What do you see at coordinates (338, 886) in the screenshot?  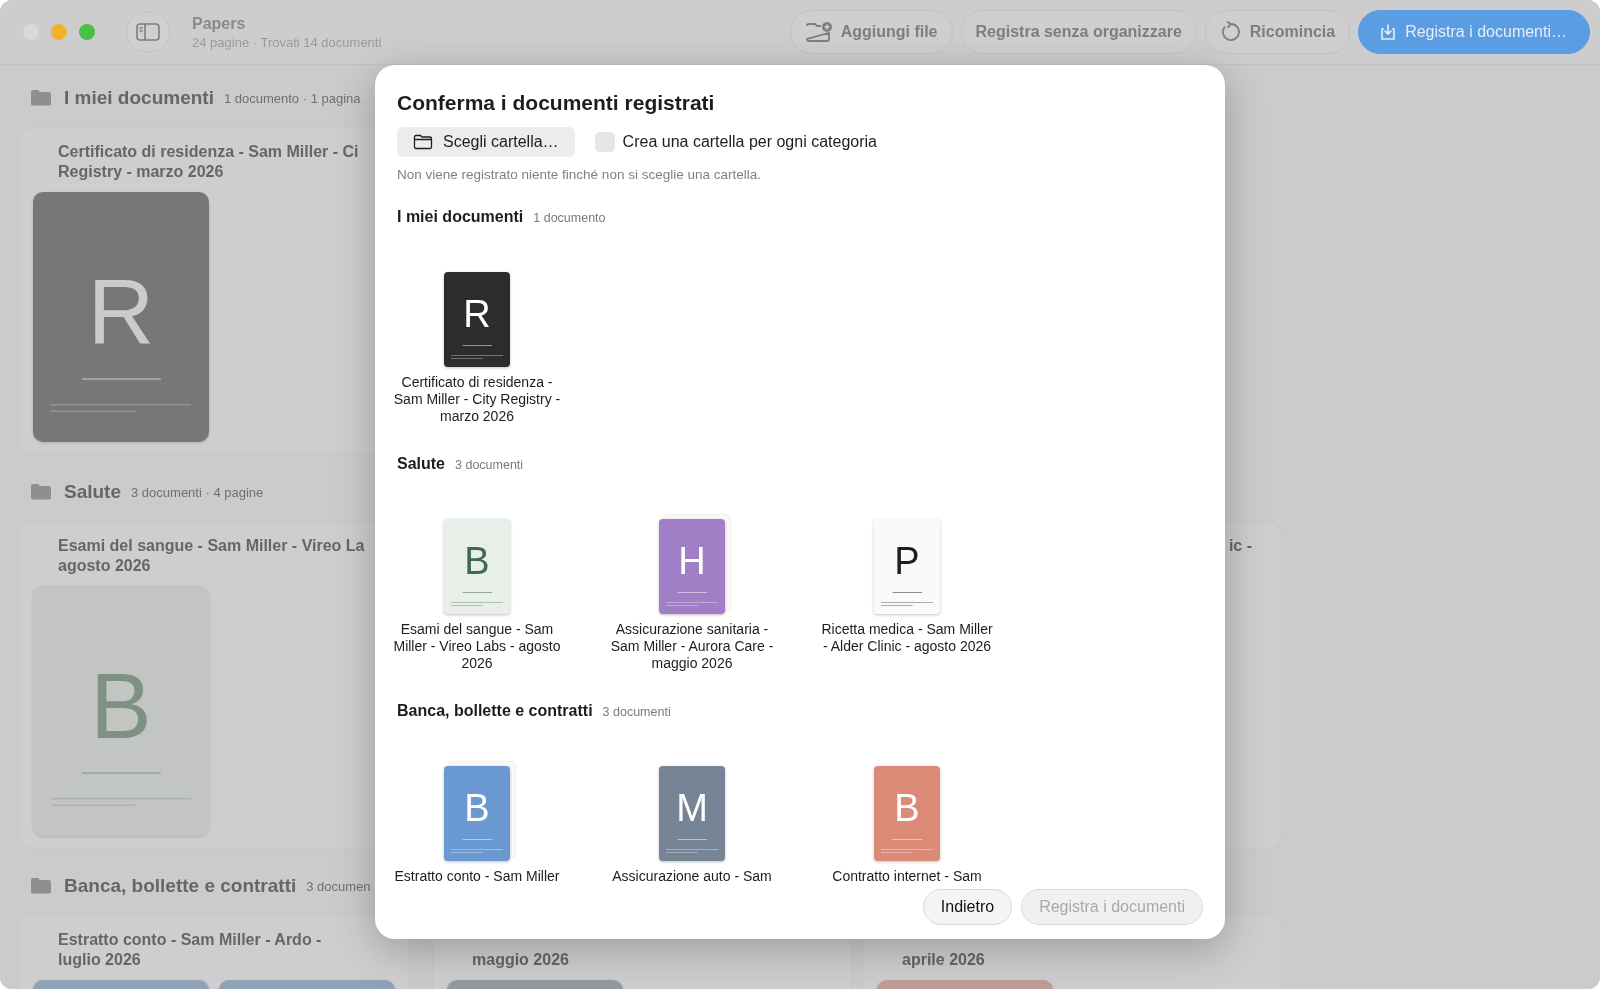 I see `section-meta: 3 documen` at bounding box center [338, 886].